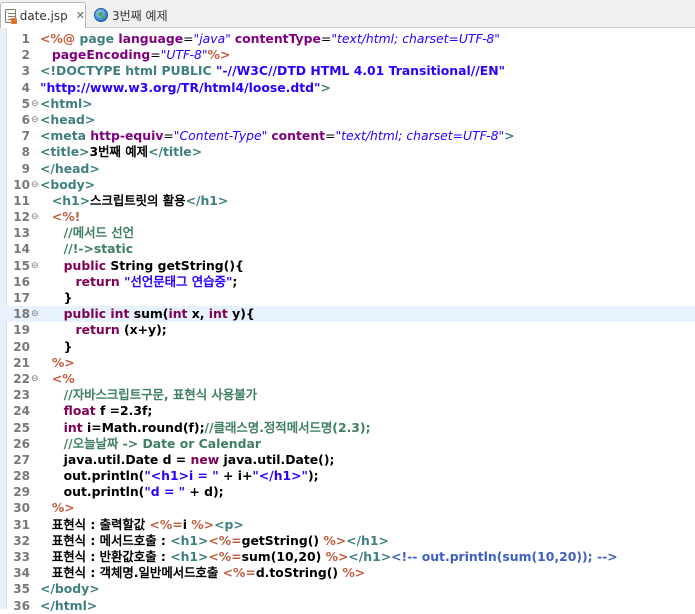 The width and height of the screenshot is (695, 614). I want to click on code-line: 6 ⊖ <head>, so click(347, 120).